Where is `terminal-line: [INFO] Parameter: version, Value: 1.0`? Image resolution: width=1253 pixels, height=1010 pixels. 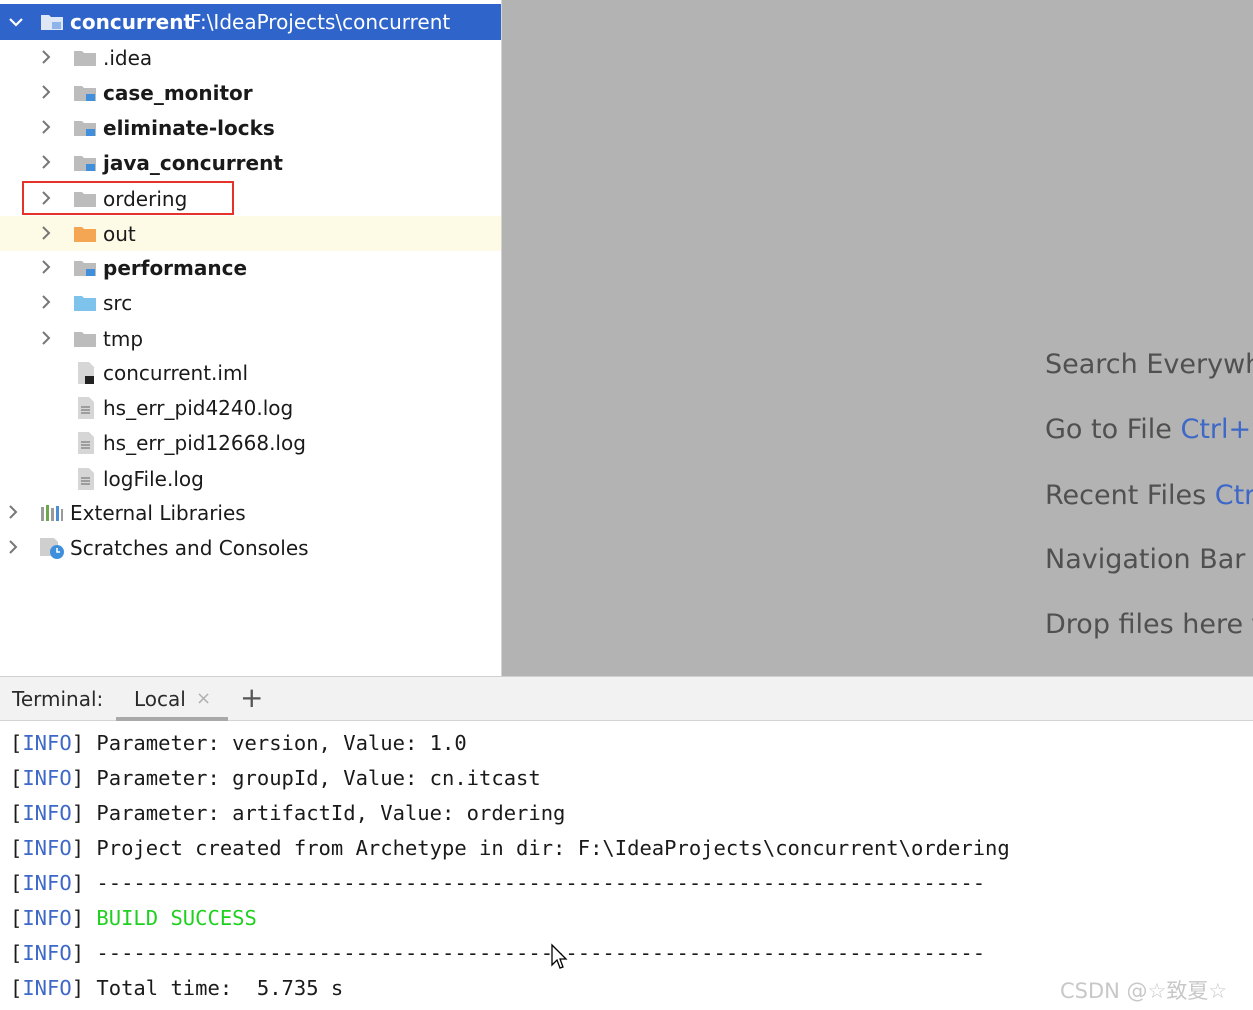 terminal-line: [INFO] Parameter: version, Value: 1.0 is located at coordinates (238, 743).